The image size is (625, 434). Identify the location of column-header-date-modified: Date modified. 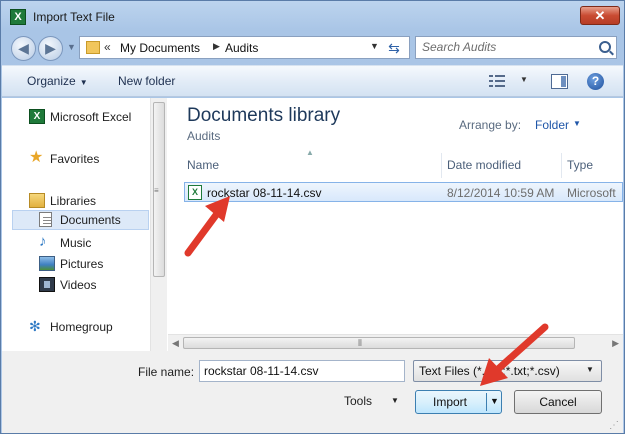
(502, 165).